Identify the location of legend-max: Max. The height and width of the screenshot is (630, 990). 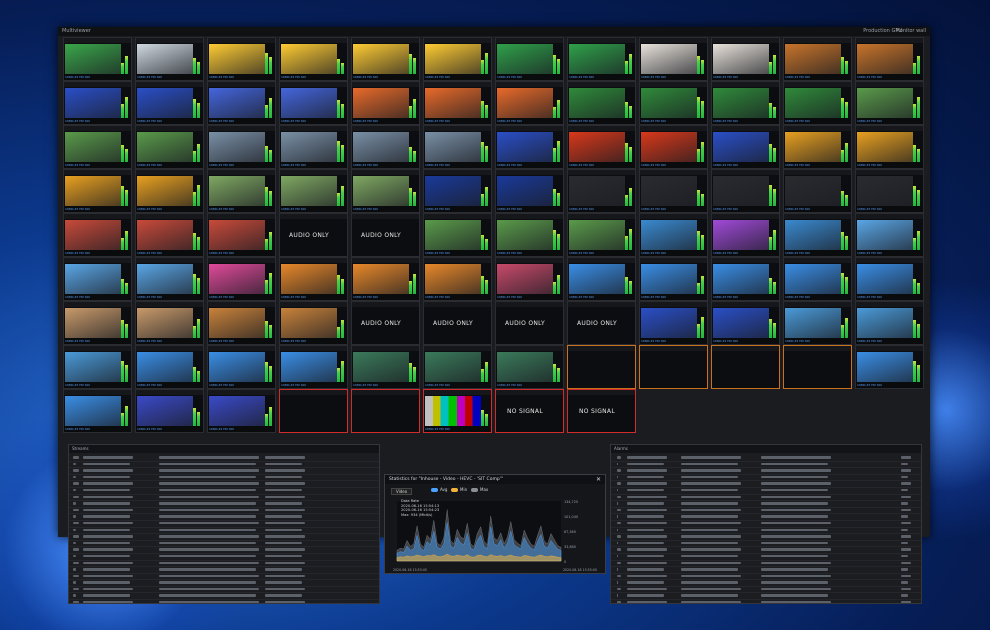
(479, 490).